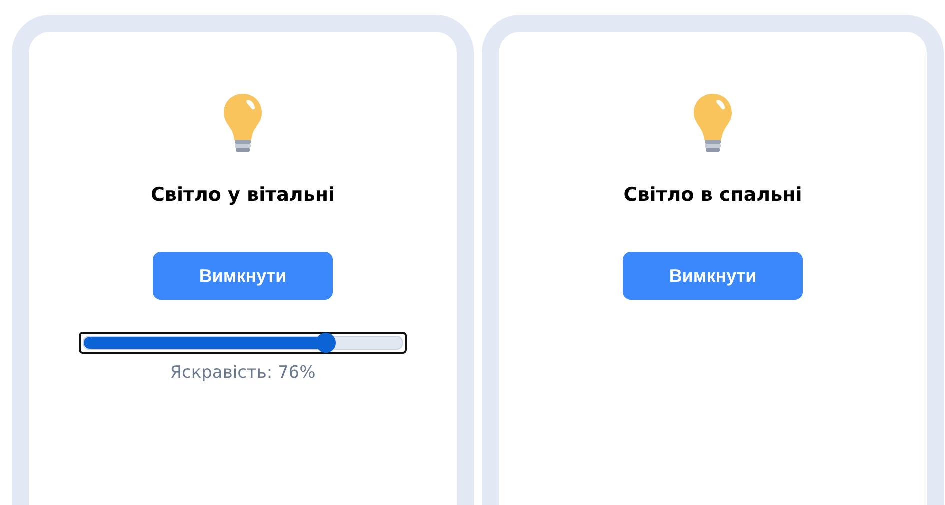 This screenshot has height=505, width=945. Describe the element at coordinates (713, 195) in the screenshot. I see `card-title: Світло в спальні` at that location.